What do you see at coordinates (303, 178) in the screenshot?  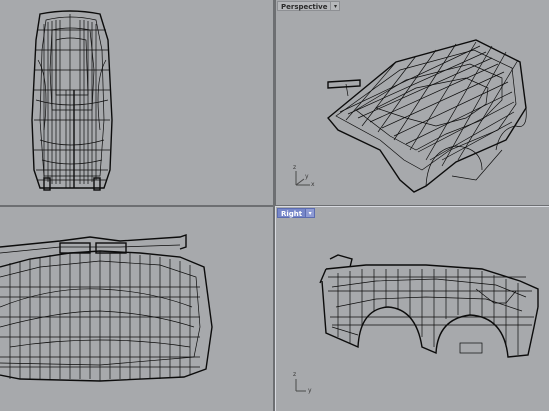 I see `axis-indicator: x y z` at bounding box center [303, 178].